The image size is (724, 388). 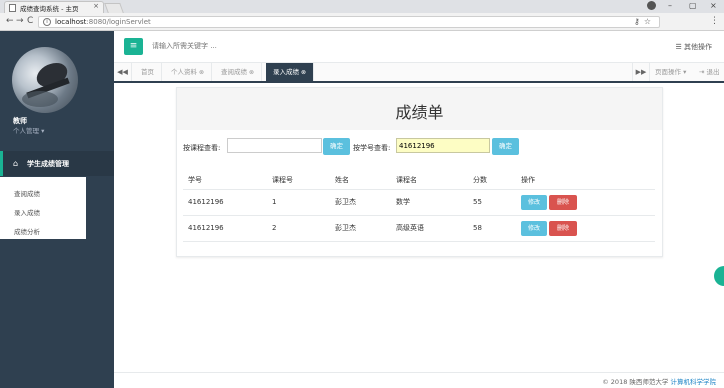 I want to click on submenu-item-grade-analysis: 成绩分析, so click(x=27, y=231).